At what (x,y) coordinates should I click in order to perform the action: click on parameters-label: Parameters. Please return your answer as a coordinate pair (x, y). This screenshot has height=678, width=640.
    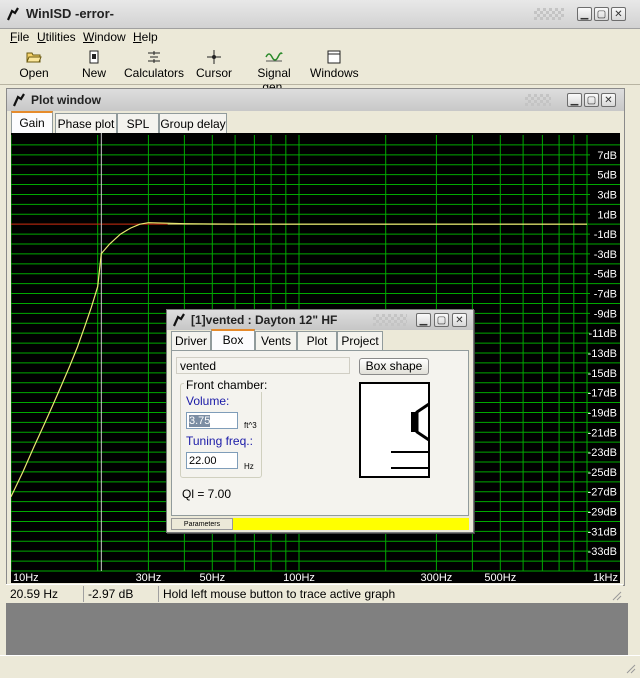
    Looking at the image, I should click on (202, 524).